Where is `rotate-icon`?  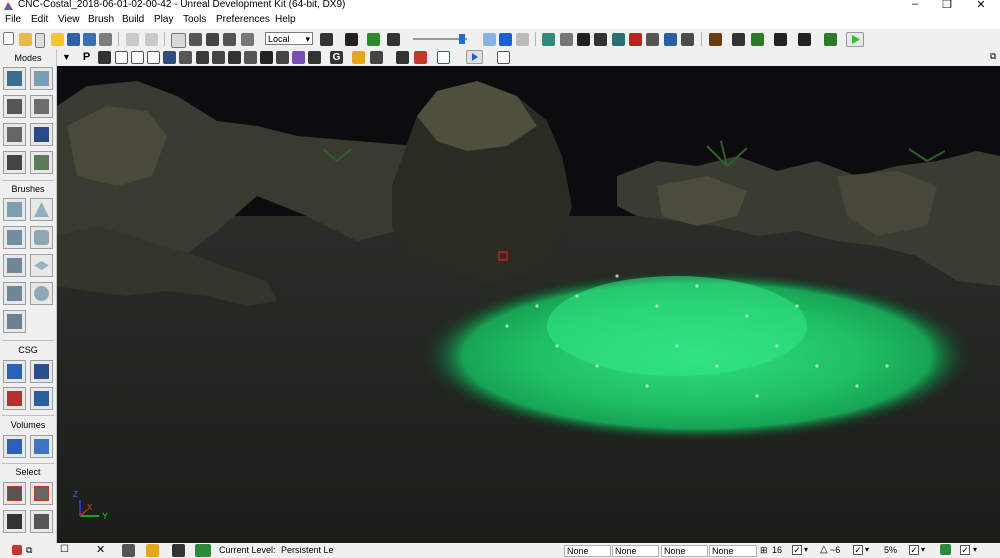 rotate-icon is located at coordinates (212, 39).